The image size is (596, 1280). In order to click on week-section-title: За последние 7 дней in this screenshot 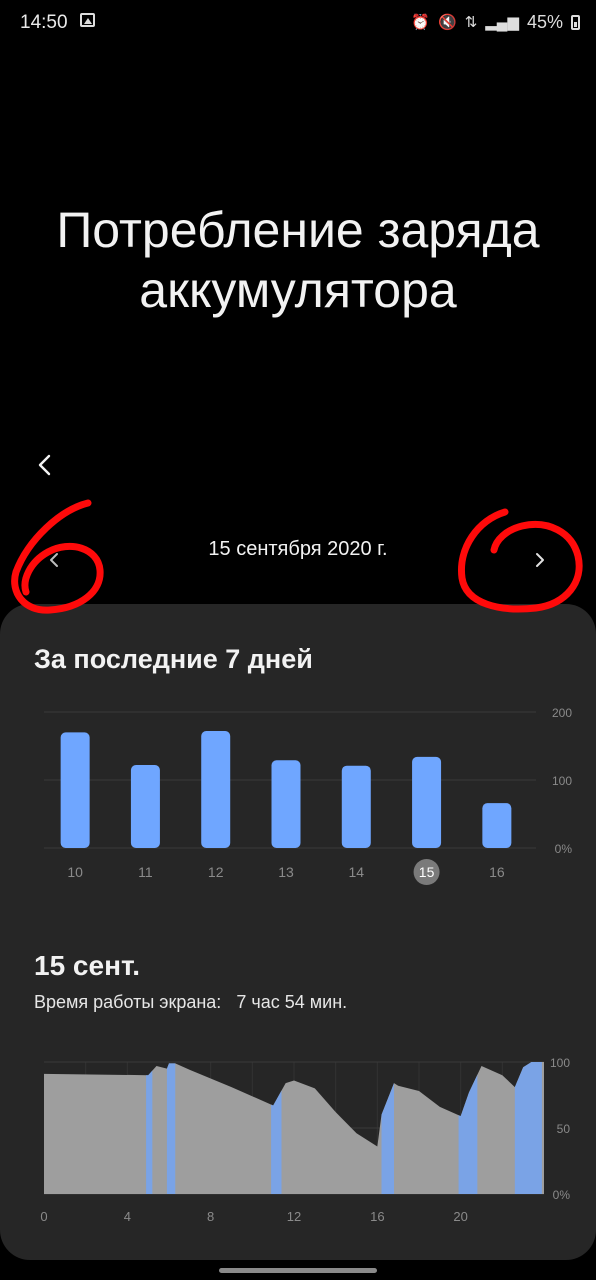, I will do `click(173, 659)`.